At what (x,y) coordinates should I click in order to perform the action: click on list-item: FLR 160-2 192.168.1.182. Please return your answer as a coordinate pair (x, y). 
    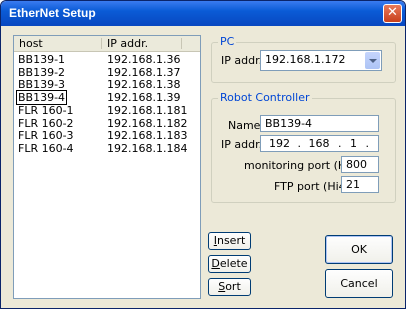
    Looking at the image, I should click on (107, 123).